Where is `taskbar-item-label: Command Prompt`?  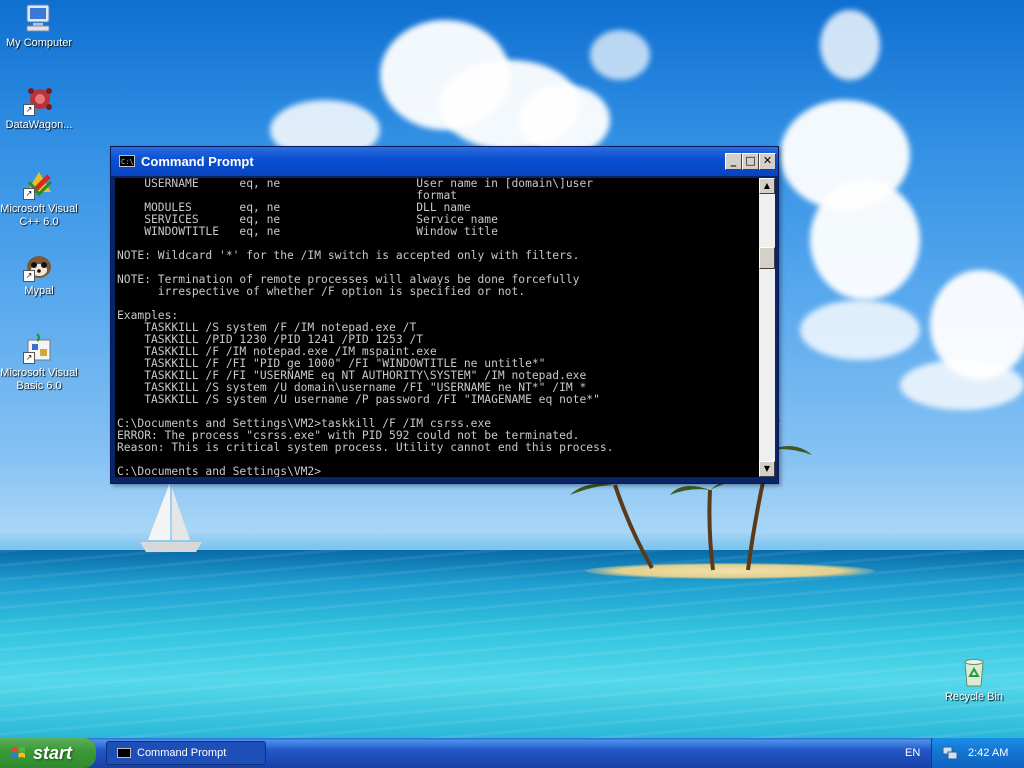 taskbar-item-label: Command Prompt is located at coordinates (182, 753).